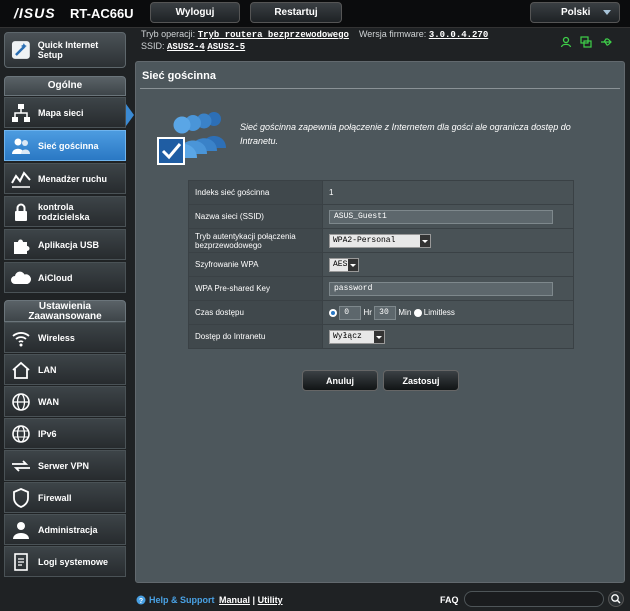 Image resolution: width=630 pixels, height=611 pixels. Describe the element at coordinates (21, 401) in the screenshot. I see `globe-icon` at that location.